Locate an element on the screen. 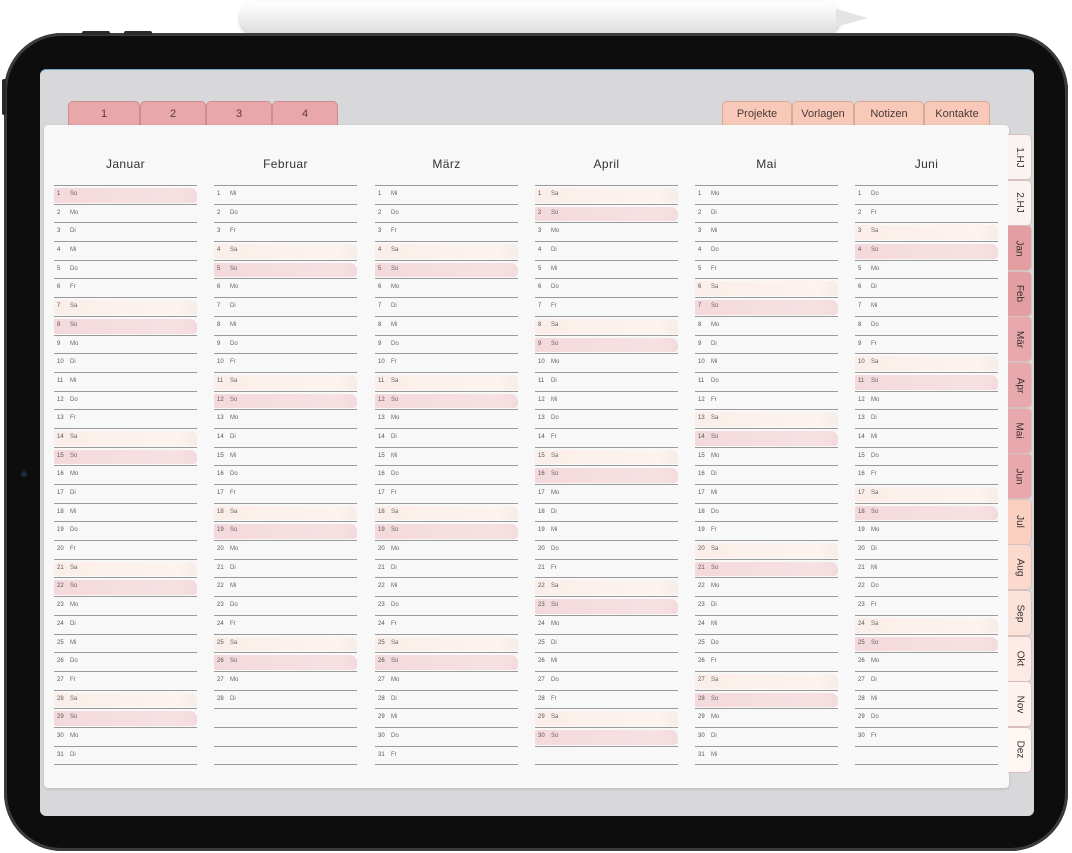 The width and height of the screenshot is (1072, 853). side-tab-sep: Sep is located at coordinates (1020, 613).